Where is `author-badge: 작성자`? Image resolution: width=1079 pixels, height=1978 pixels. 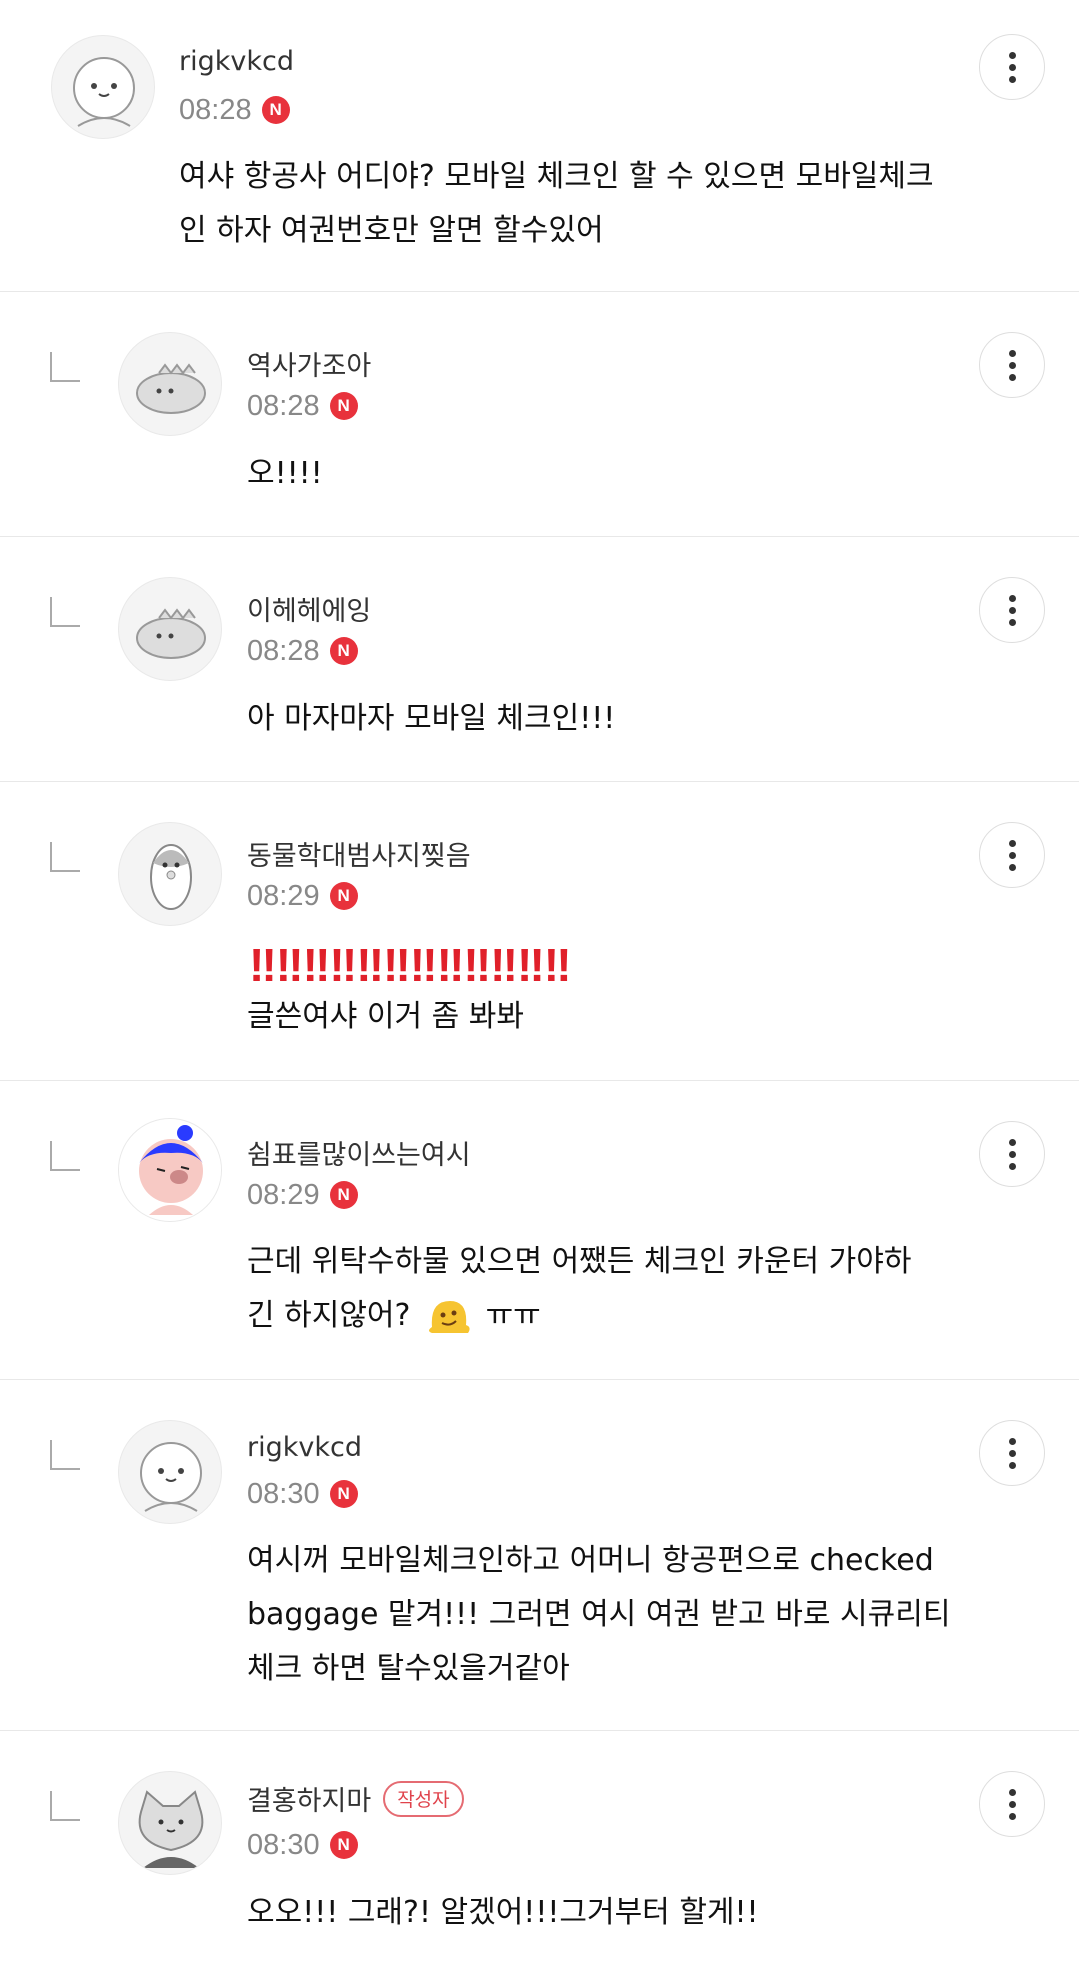
author-badge: 작성자 is located at coordinates (423, 1798).